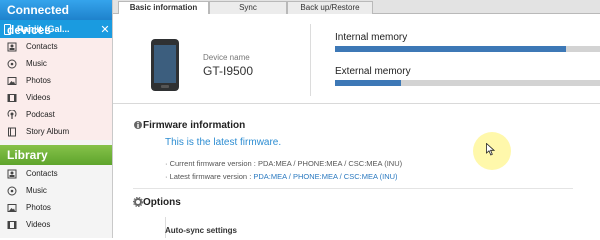  What do you see at coordinates (138, 203) in the screenshot?
I see `gear-icon` at bounding box center [138, 203].